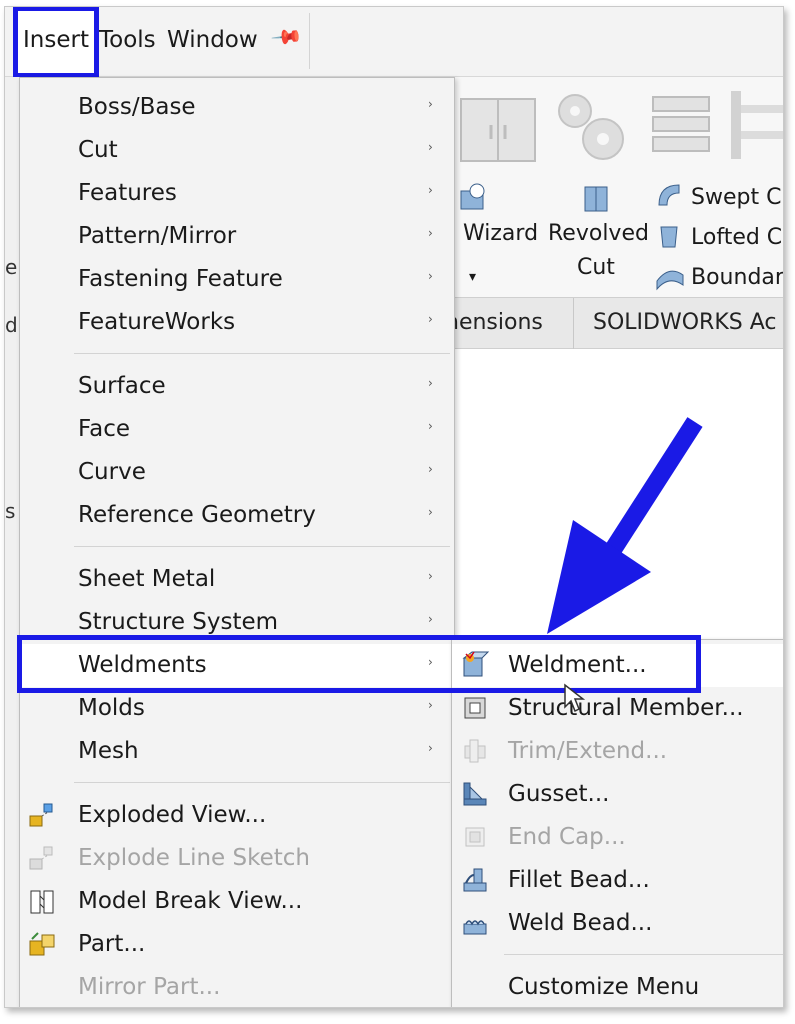 This screenshot has height=1024, width=795. I want to click on revolved-cut-icon, so click(596, 198).